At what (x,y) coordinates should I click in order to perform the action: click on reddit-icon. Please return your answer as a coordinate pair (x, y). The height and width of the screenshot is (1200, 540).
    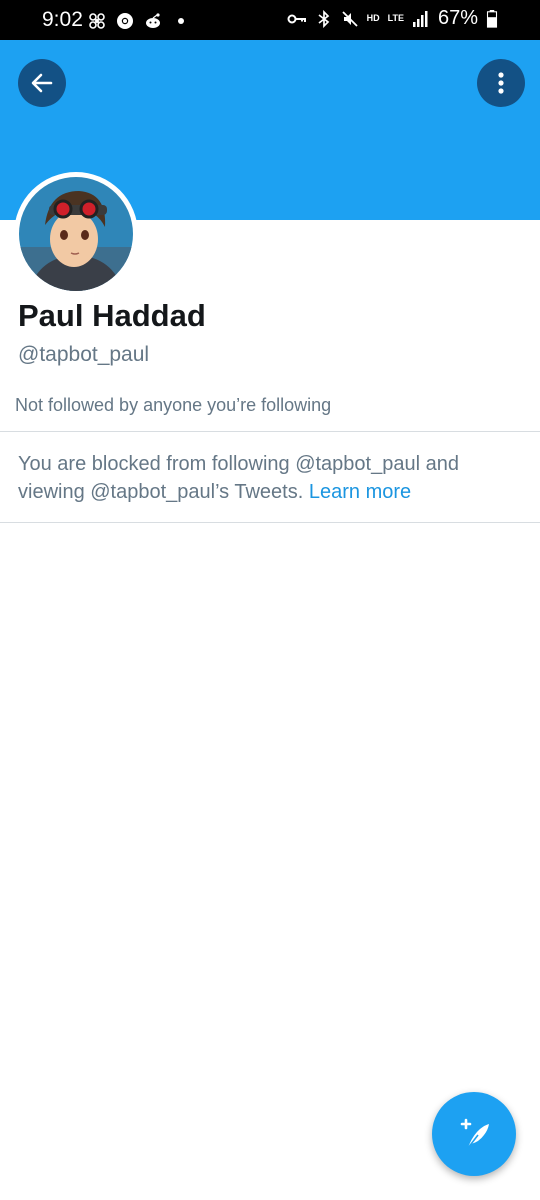
    Looking at the image, I should click on (153, 20).